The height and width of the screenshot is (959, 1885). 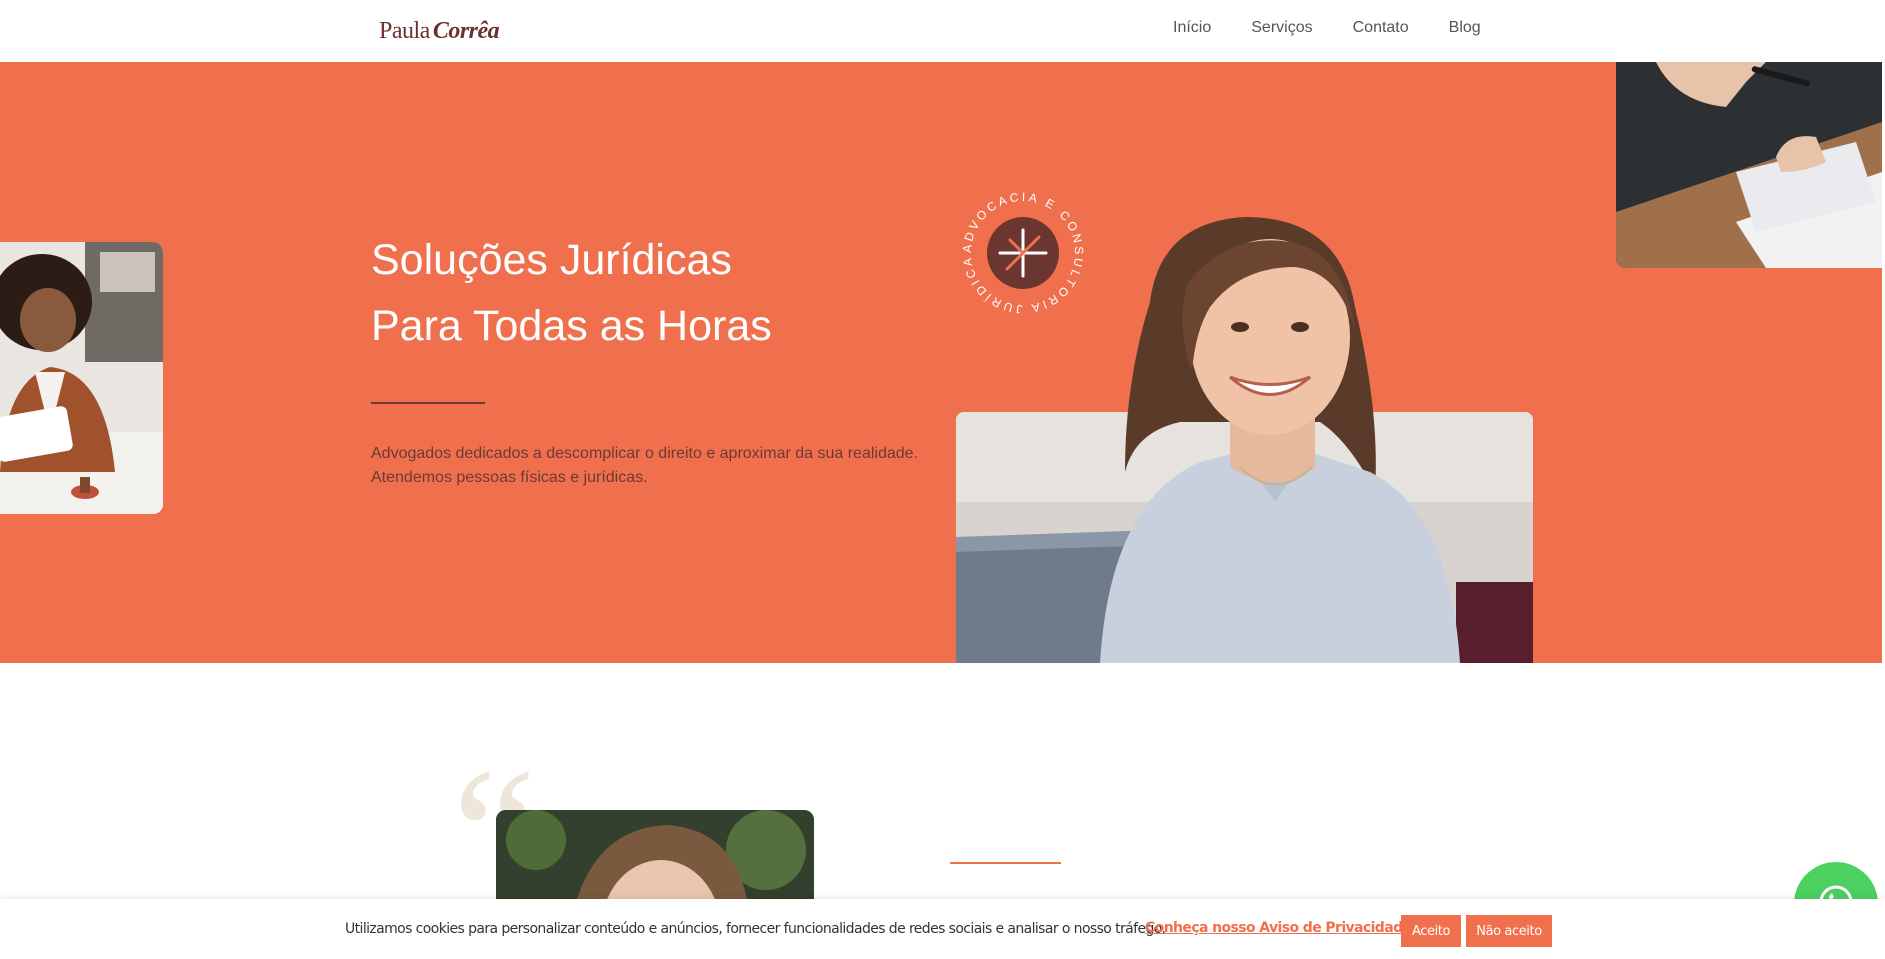 I want to click on portrait-woman, so click(x=1290, y=437).